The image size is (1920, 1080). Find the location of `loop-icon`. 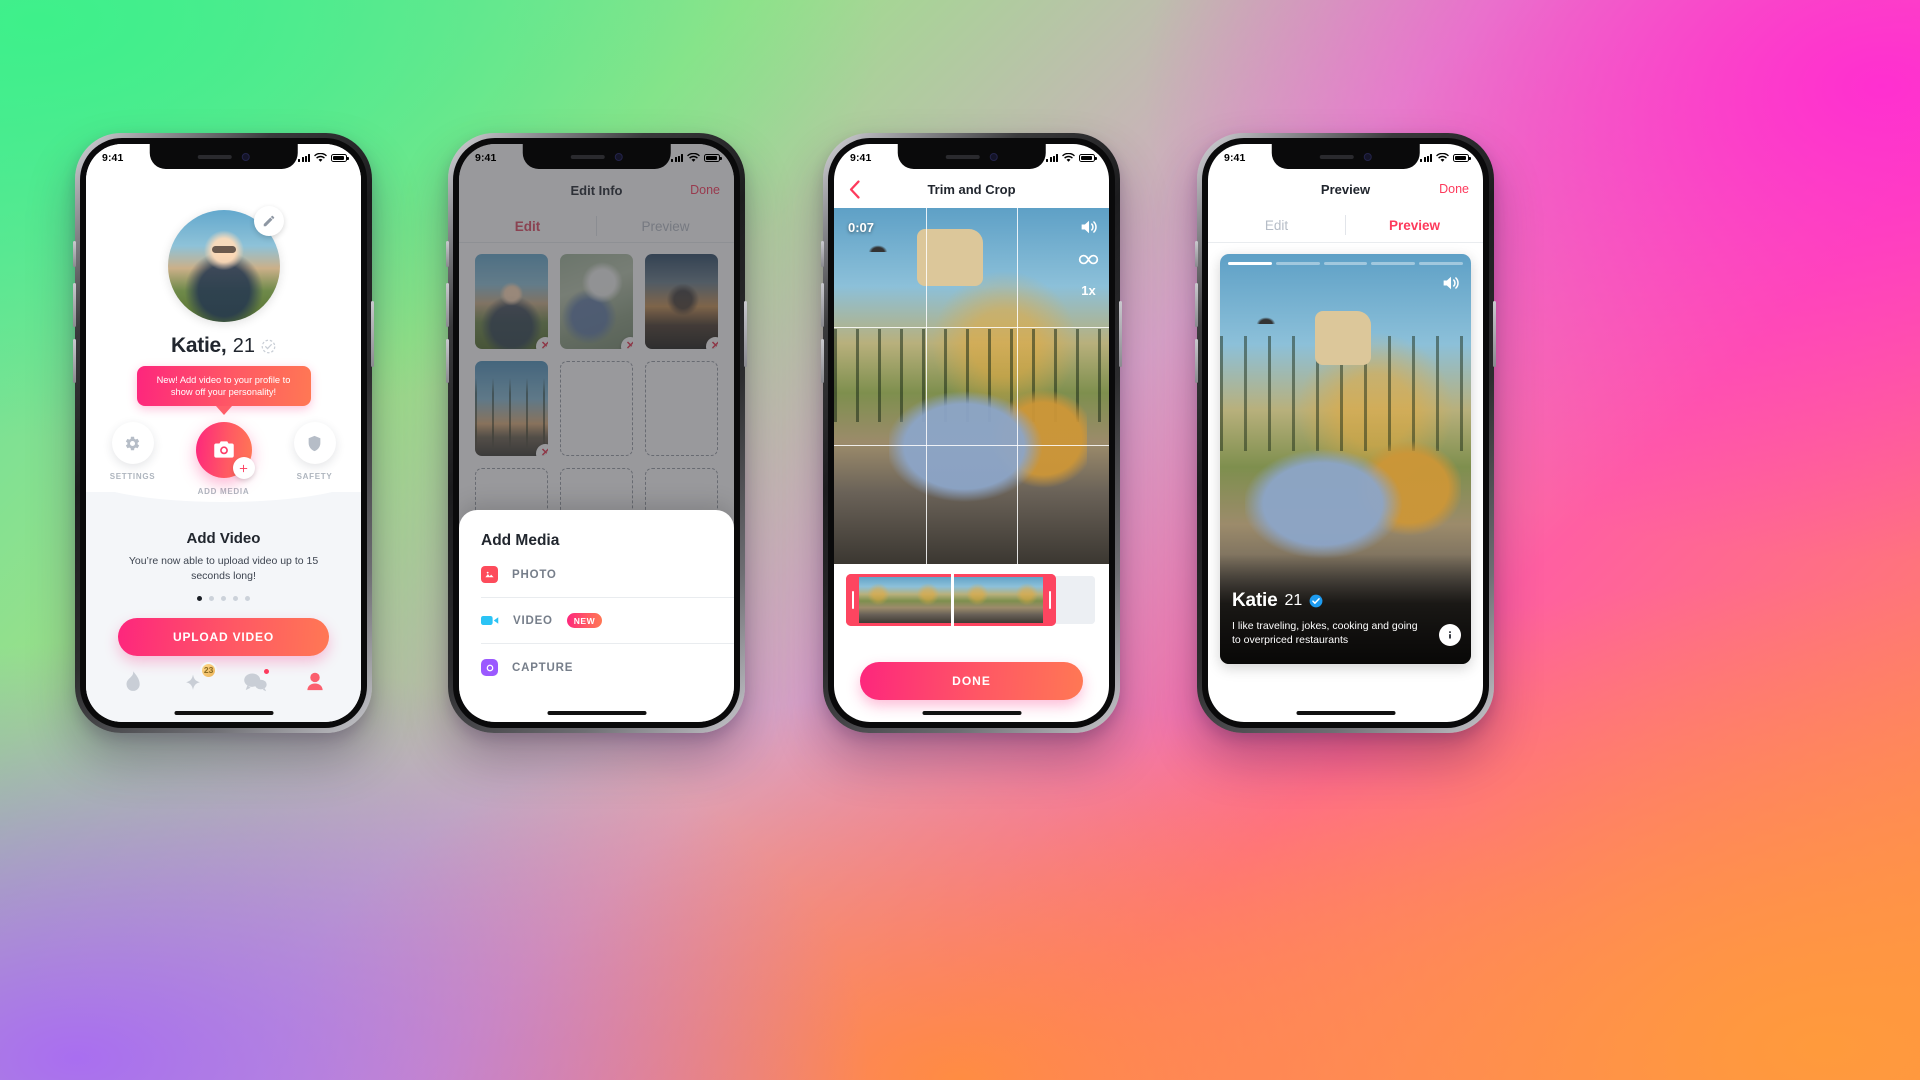

loop-icon is located at coordinates (1088, 259).